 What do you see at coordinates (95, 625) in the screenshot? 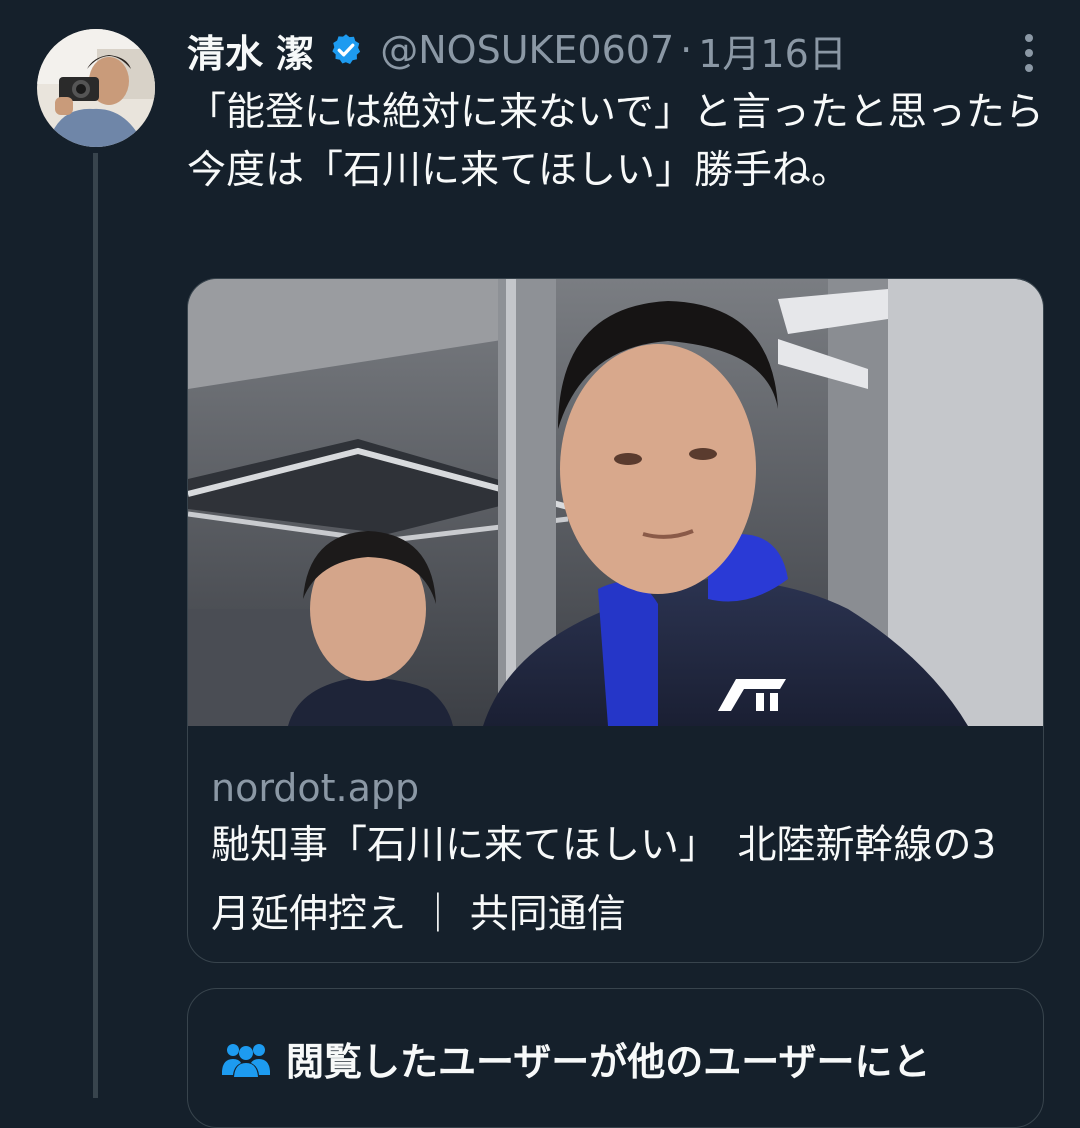
I see `thread-line` at bounding box center [95, 625].